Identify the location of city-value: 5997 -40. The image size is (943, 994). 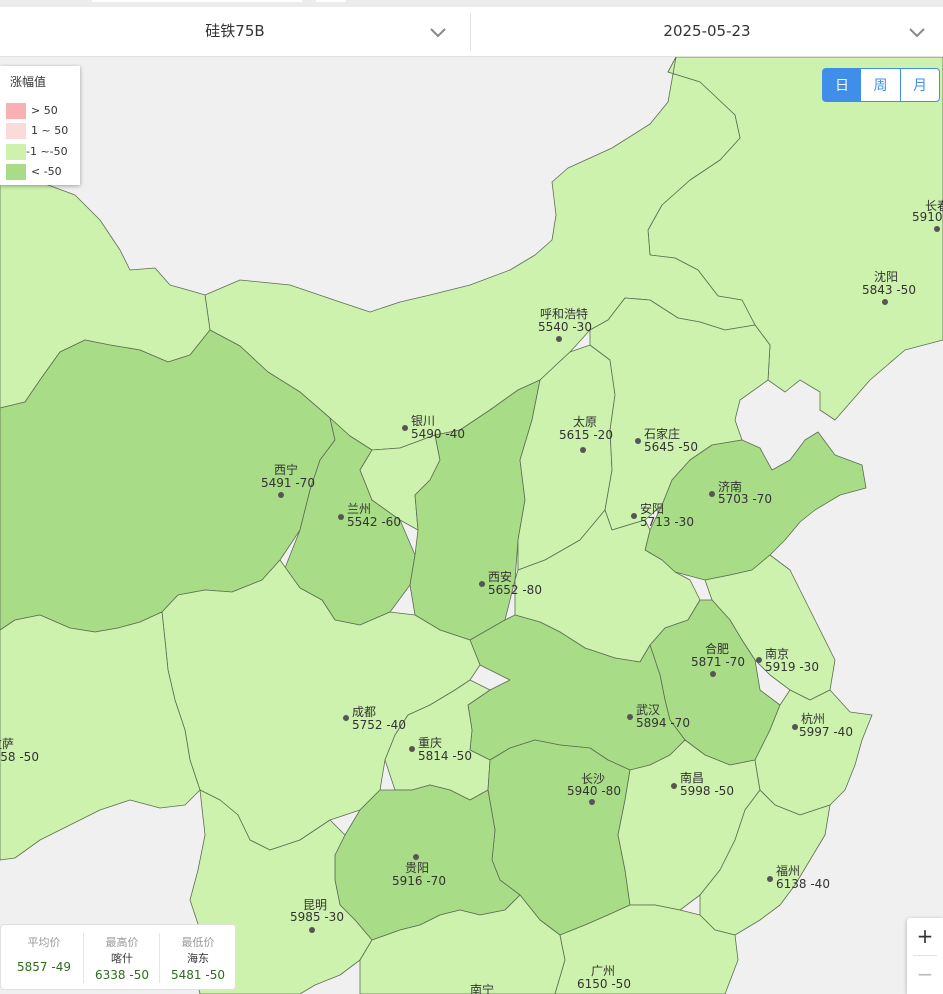
(826, 732).